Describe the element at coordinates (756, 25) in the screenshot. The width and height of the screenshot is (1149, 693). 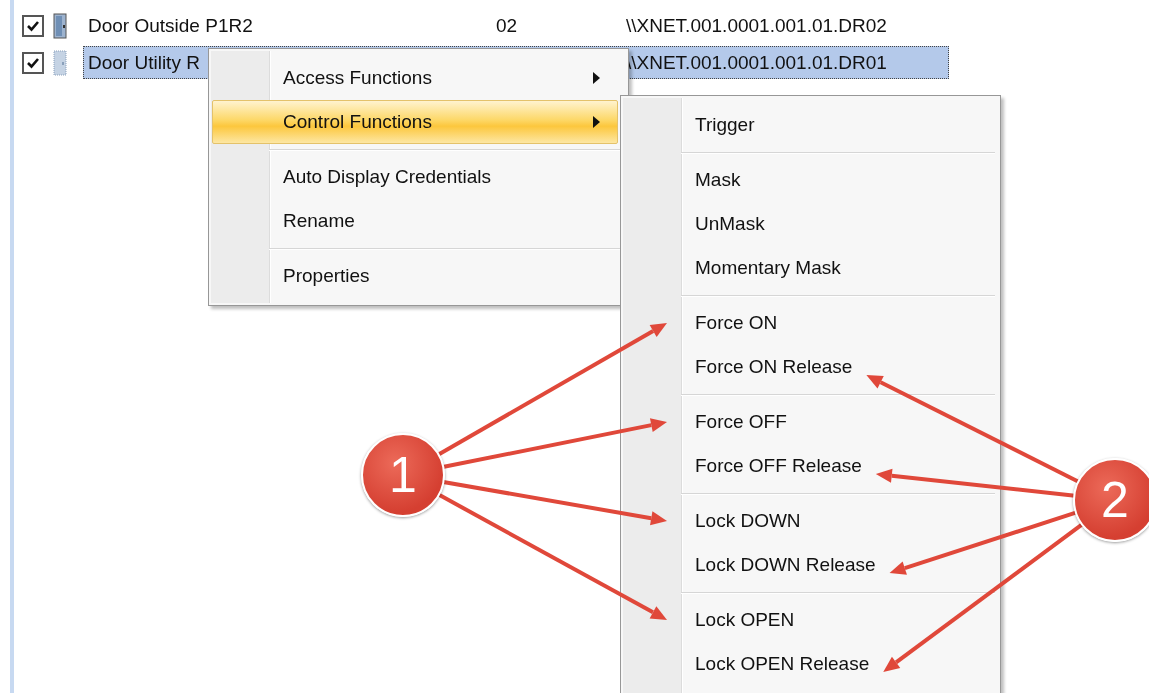
I see `address-cell: \\XNET.001.0001.001.01.DR02` at that location.